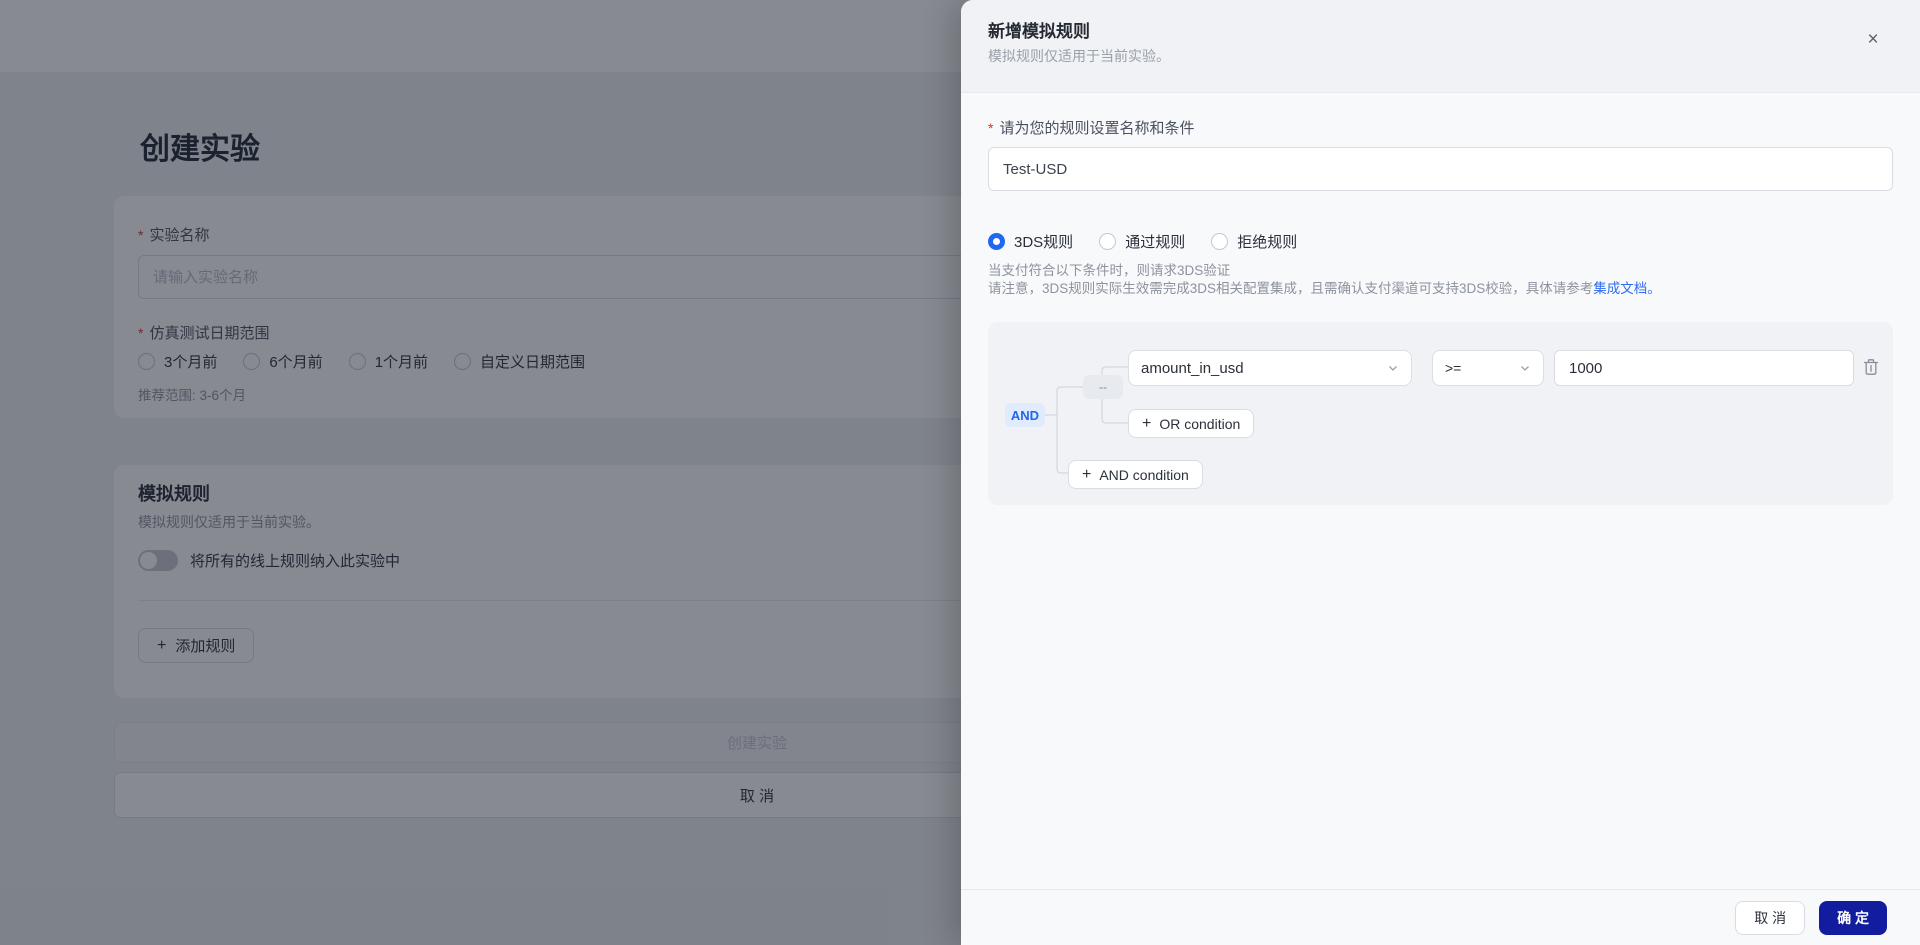 This screenshot has height=945, width=1920. Describe the element at coordinates (1440, 169) in the screenshot. I see `rule-name-input` at that location.